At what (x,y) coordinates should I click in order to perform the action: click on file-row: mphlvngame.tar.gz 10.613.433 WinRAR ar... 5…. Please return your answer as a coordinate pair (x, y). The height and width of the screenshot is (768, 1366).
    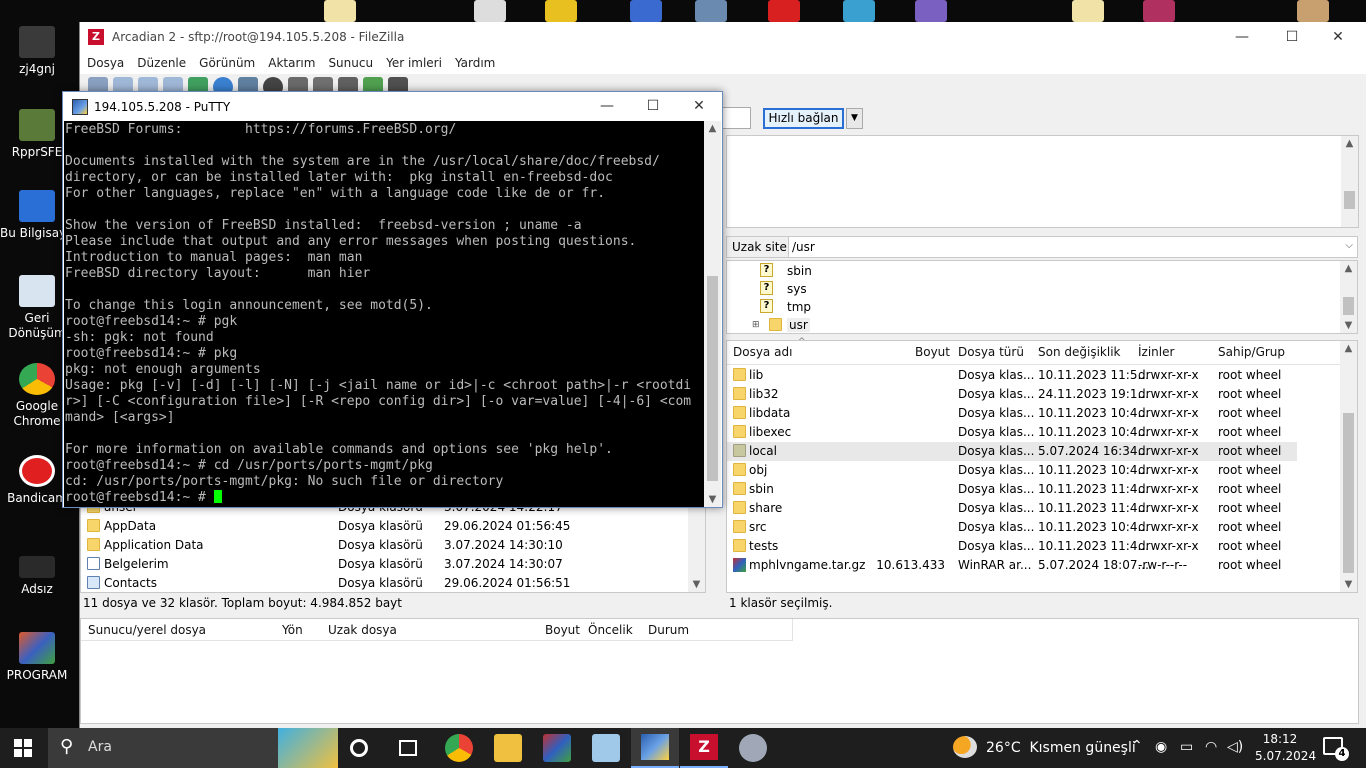
    Looking at the image, I should click on (1012, 565).